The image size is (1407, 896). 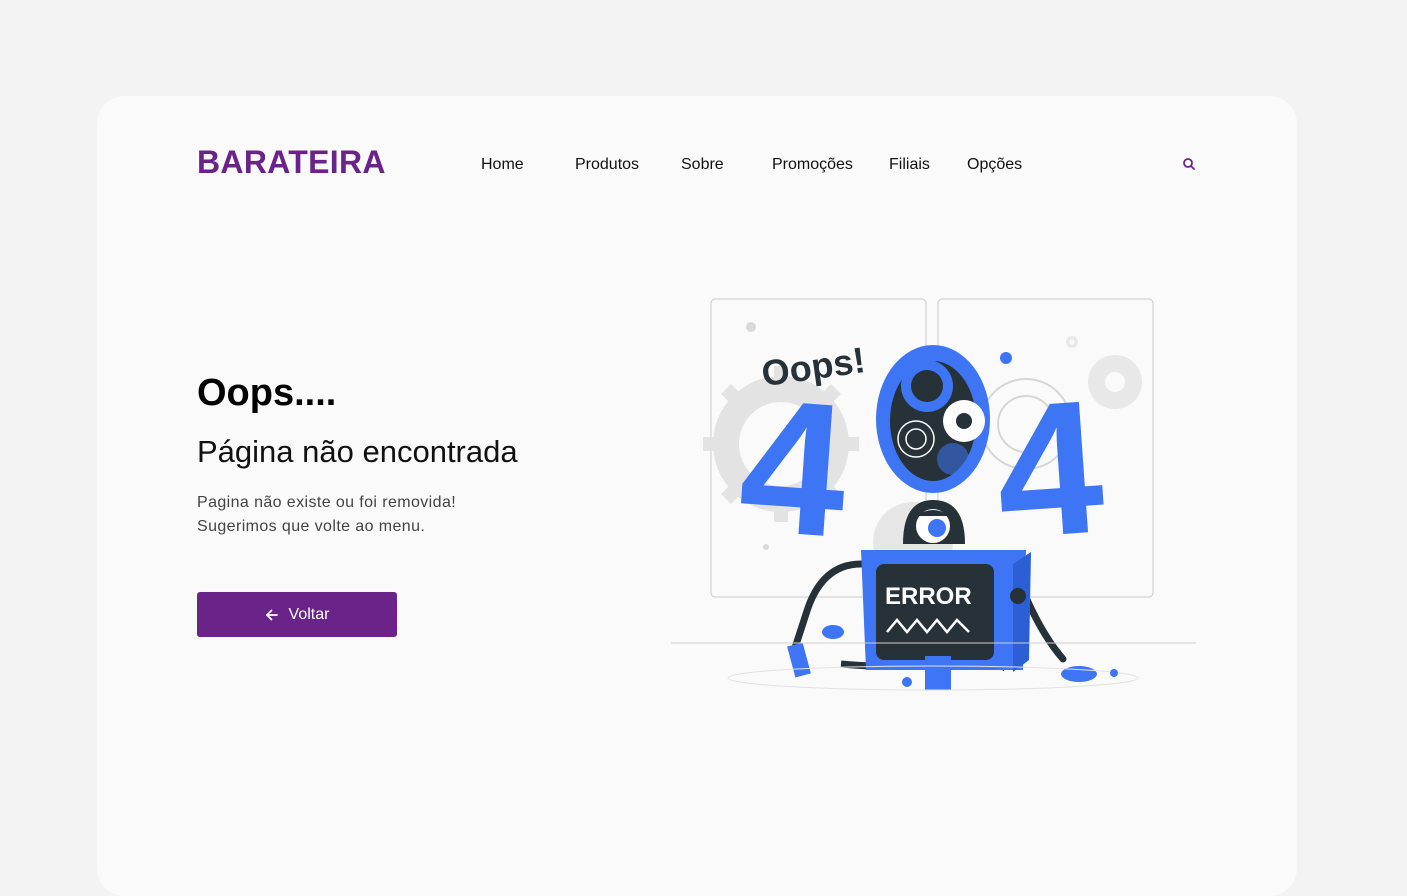 What do you see at coordinates (812, 165) in the screenshot?
I see `nav-item-promocoes: Promoções` at bounding box center [812, 165].